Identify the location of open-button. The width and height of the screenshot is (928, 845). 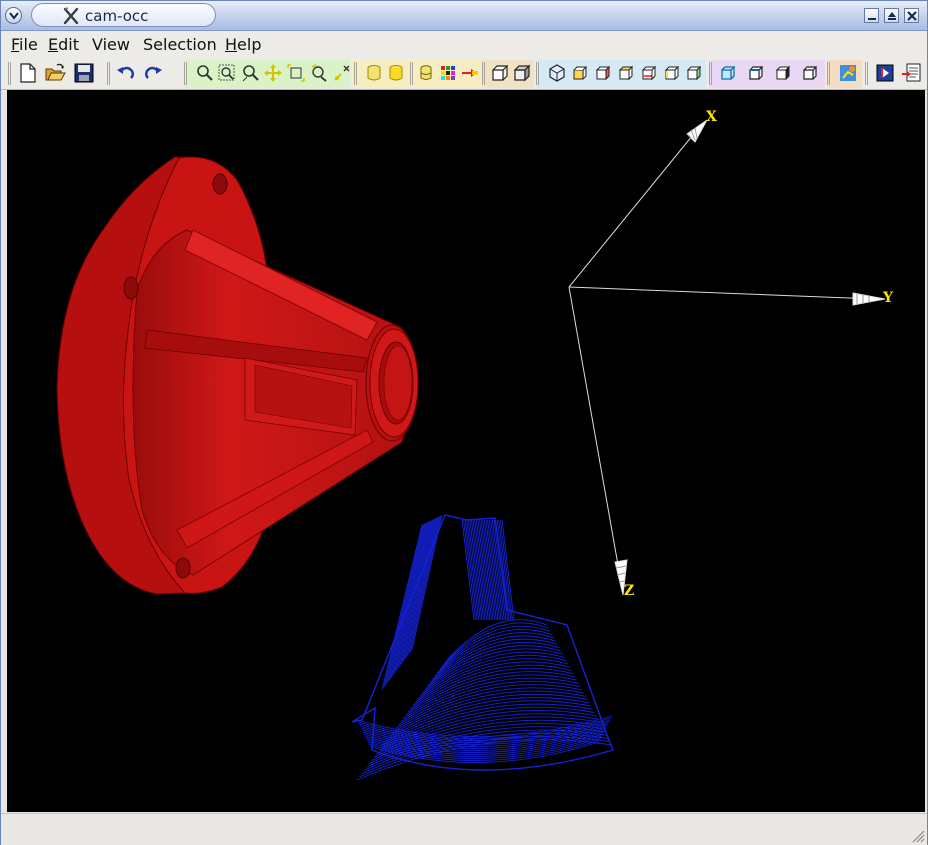
(55, 73).